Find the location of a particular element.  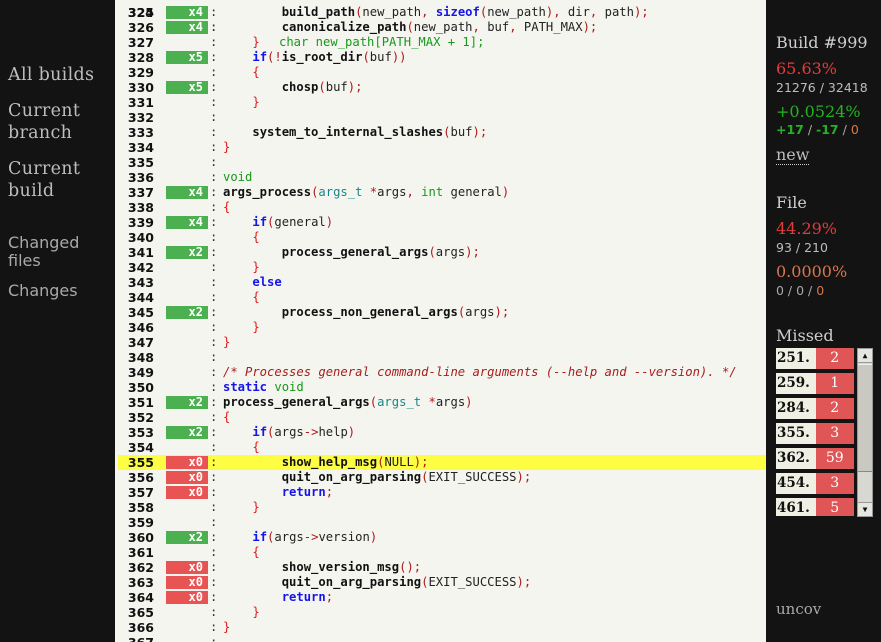

line-number: 361 is located at coordinates (136, 552).